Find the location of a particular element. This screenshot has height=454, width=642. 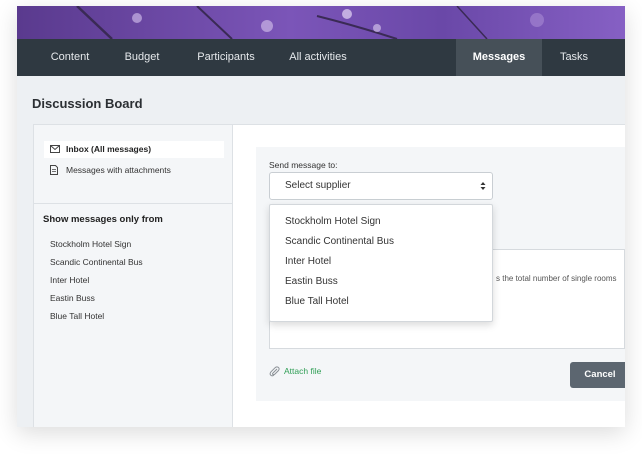

filter-heading: Show messages only from is located at coordinates (103, 219).